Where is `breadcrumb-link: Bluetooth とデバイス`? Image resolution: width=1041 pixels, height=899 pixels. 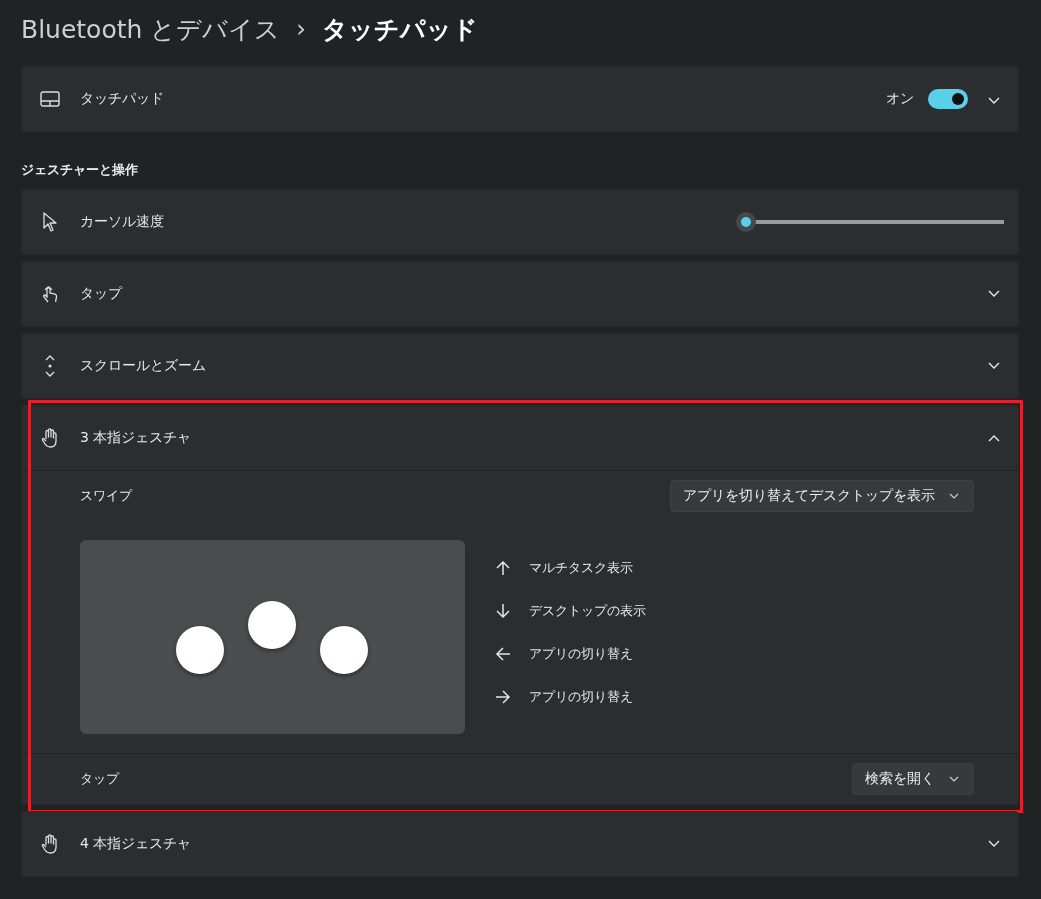 breadcrumb-link: Bluetooth とデバイス is located at coordinates (151, 29).